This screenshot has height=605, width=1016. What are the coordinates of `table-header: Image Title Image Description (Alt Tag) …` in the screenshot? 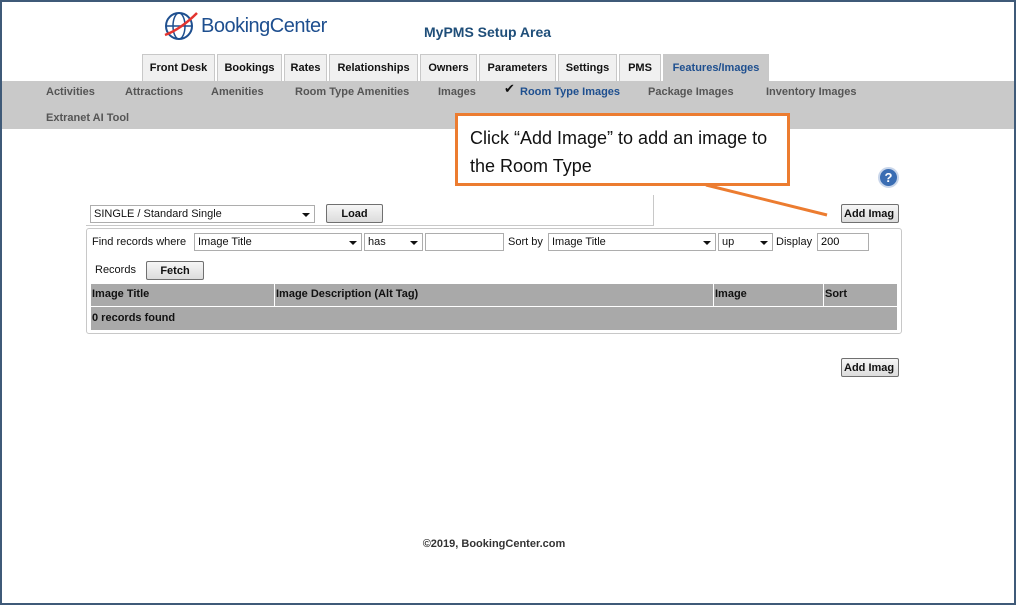 It's located at (494, 295).